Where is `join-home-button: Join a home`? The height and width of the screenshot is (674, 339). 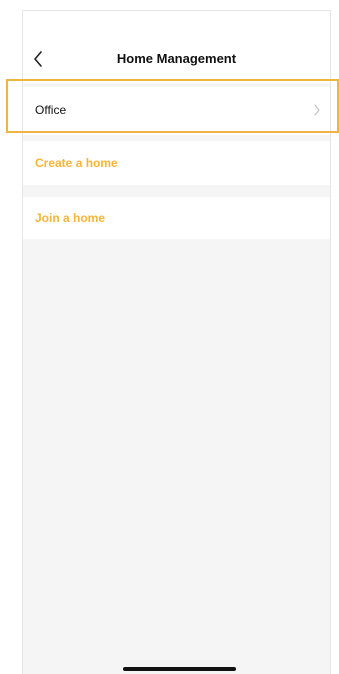
join-home-button: Join a home is located at coordinates (70, 218).